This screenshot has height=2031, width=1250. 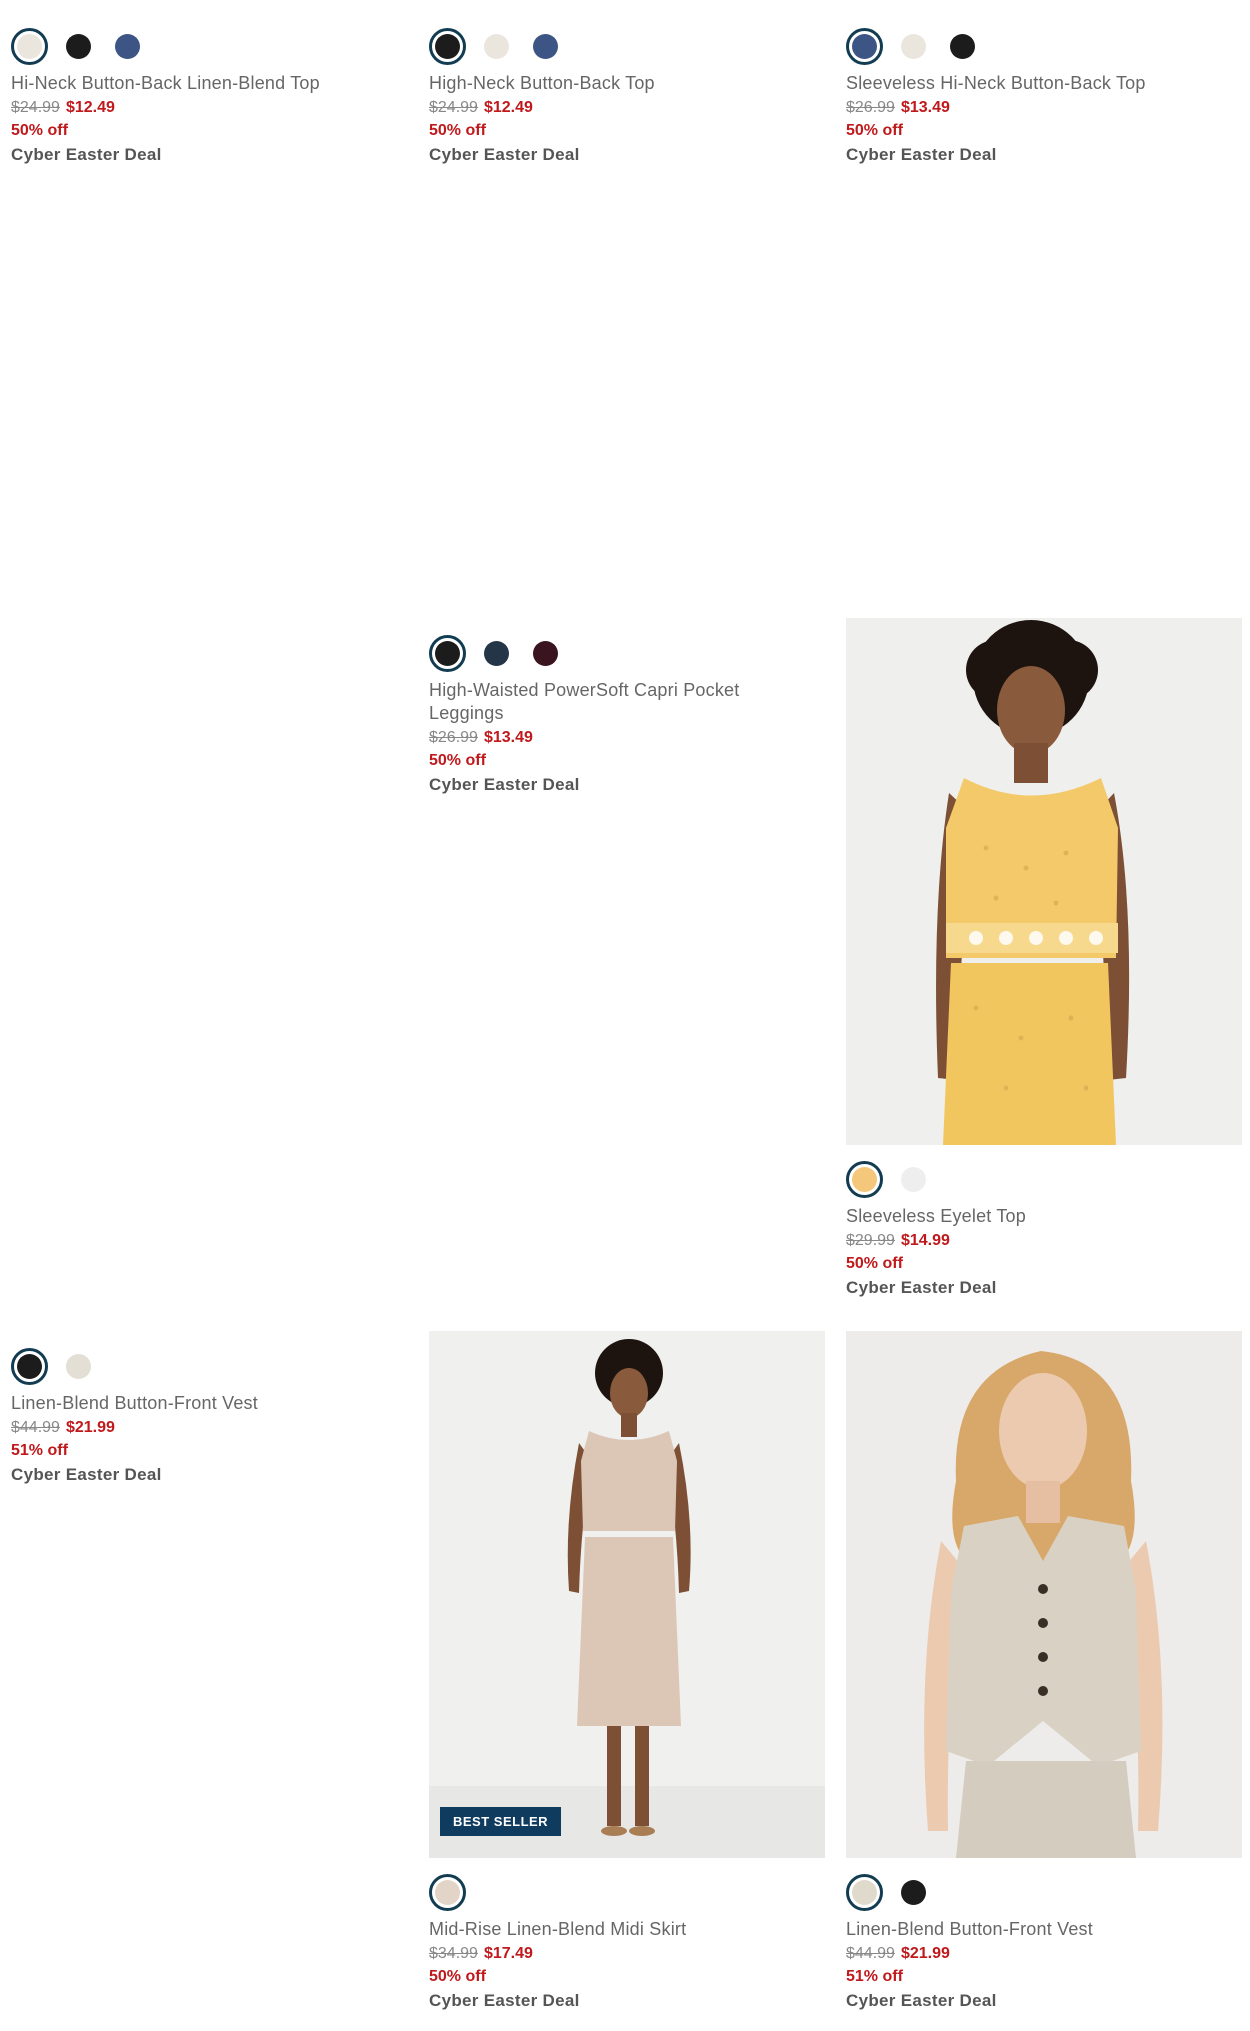 I want to click on product-price: $34.99 $17.49, so click(x=627, y=1953).